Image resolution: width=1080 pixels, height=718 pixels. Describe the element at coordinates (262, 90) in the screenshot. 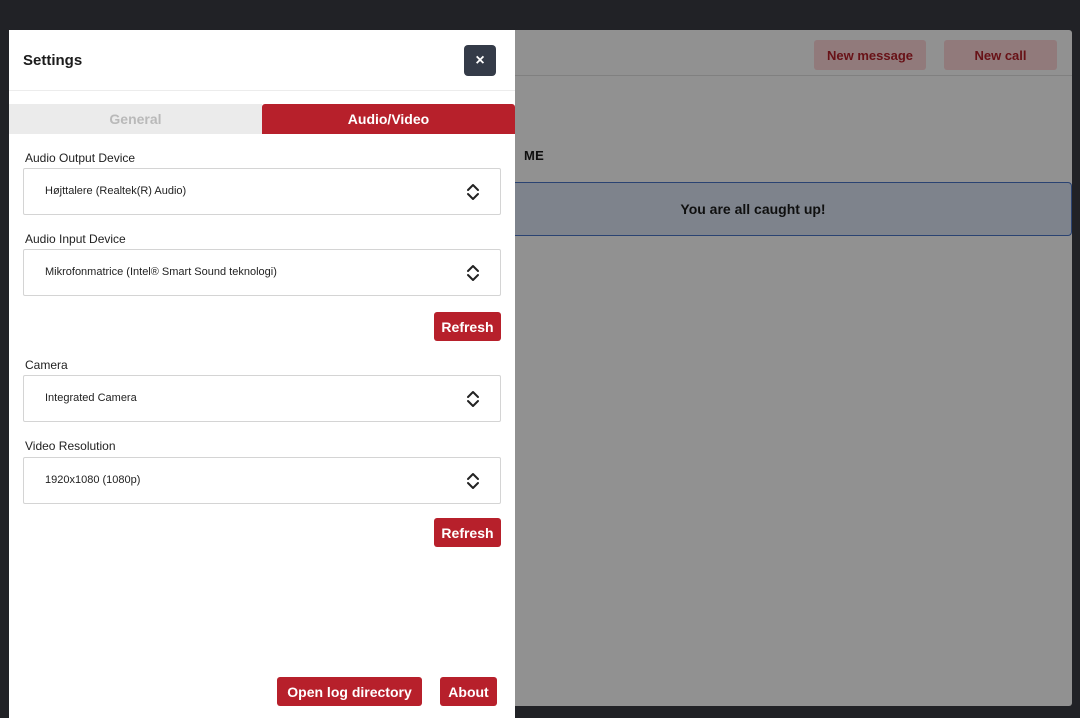

I see `divider` at that location.